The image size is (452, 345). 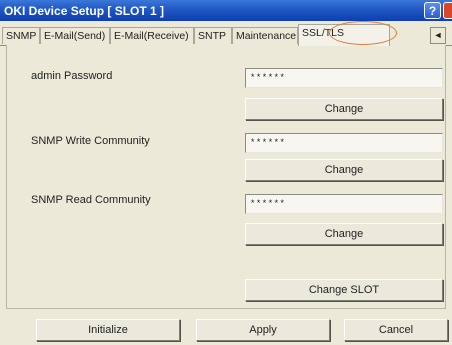 What do you see at coordinates (344, 170) in the screenshot?
I see `snmp-write-change-button: Change` at bounding box center [344, 170].